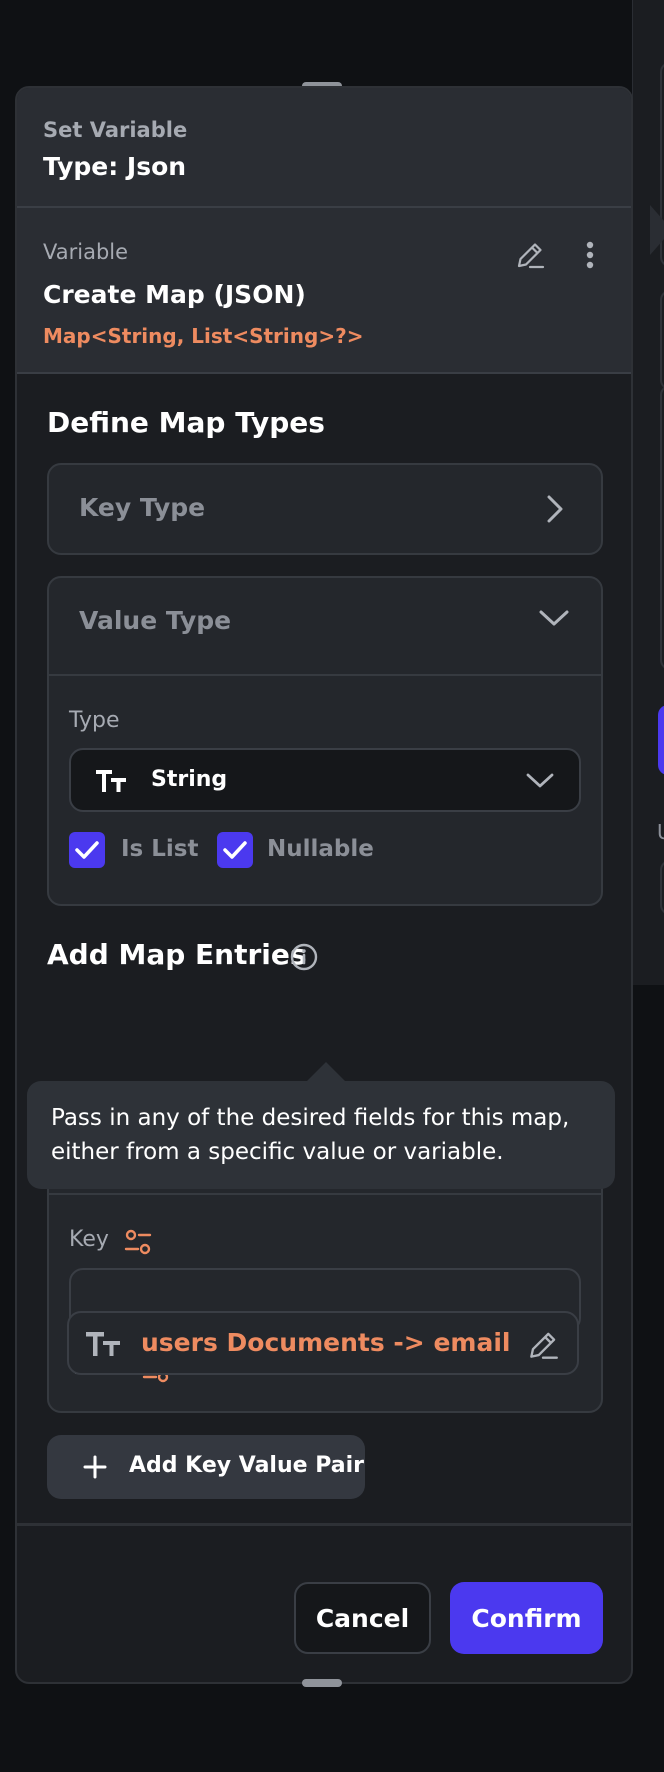 The height and width of the screenshot is (1772, 664). Describe the element at coordinates (326, 1342) in the screenshot. I see `value-text: users Documents -> email` at that location.